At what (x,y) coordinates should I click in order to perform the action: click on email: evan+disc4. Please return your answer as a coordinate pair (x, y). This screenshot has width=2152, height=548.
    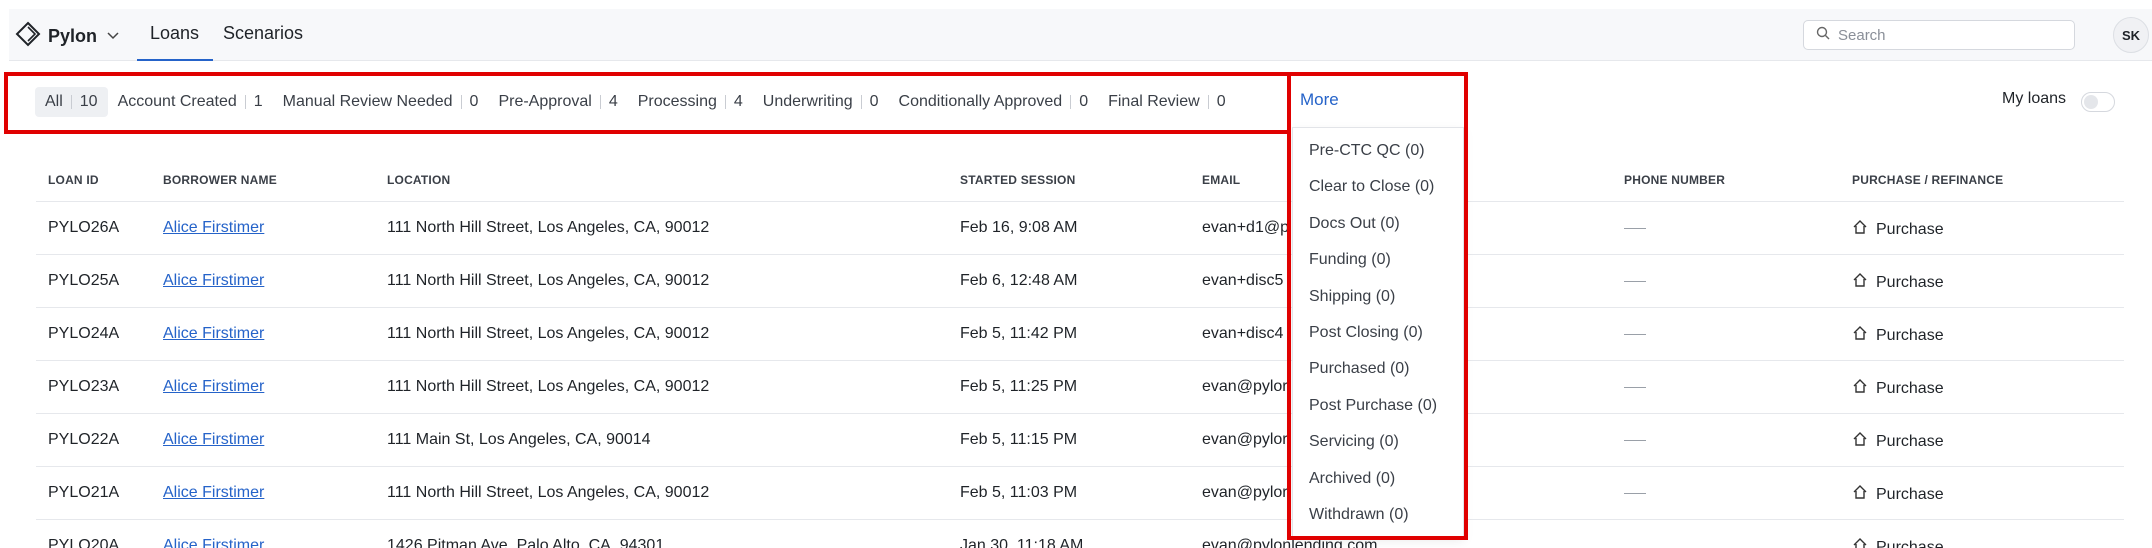
    Looking at the image, I should click on (1243, 333).